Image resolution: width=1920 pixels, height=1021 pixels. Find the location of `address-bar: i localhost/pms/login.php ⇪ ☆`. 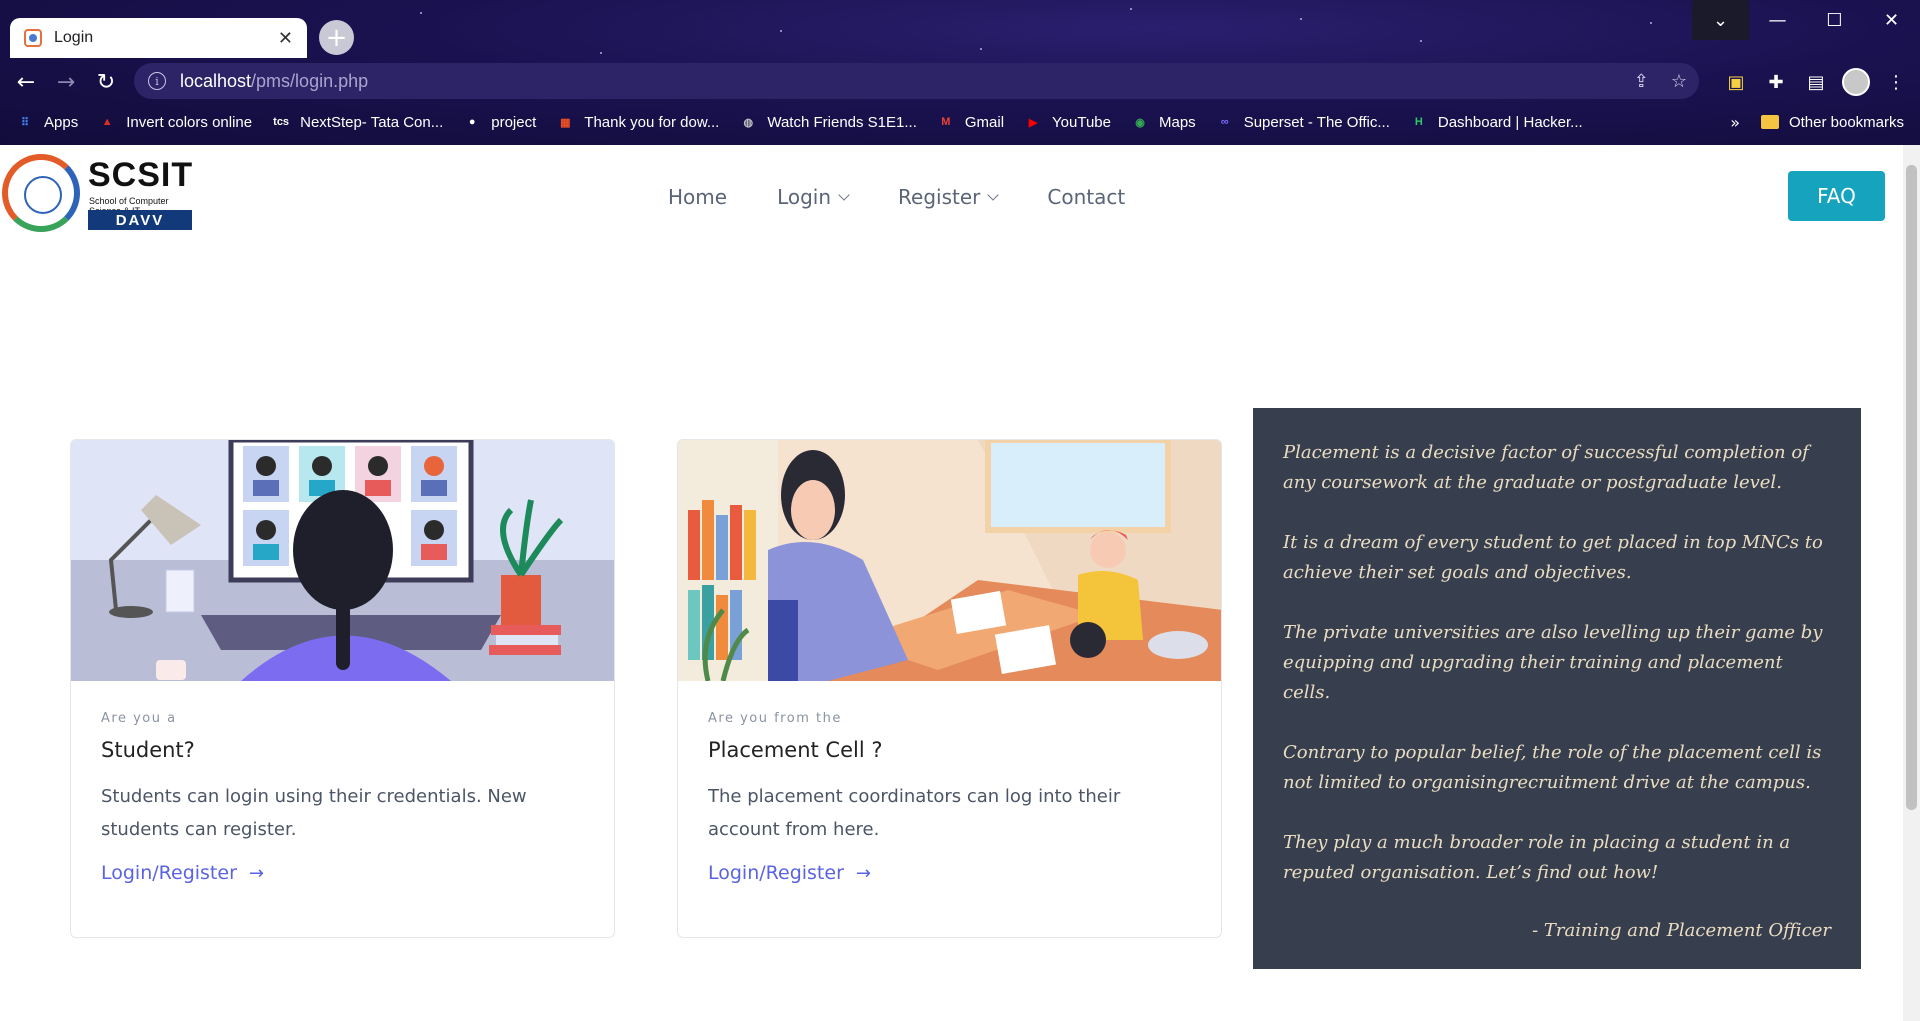

address-bar: i localhost/pms/login.php ⇪ ☆ is located at coordinates (916, 81).